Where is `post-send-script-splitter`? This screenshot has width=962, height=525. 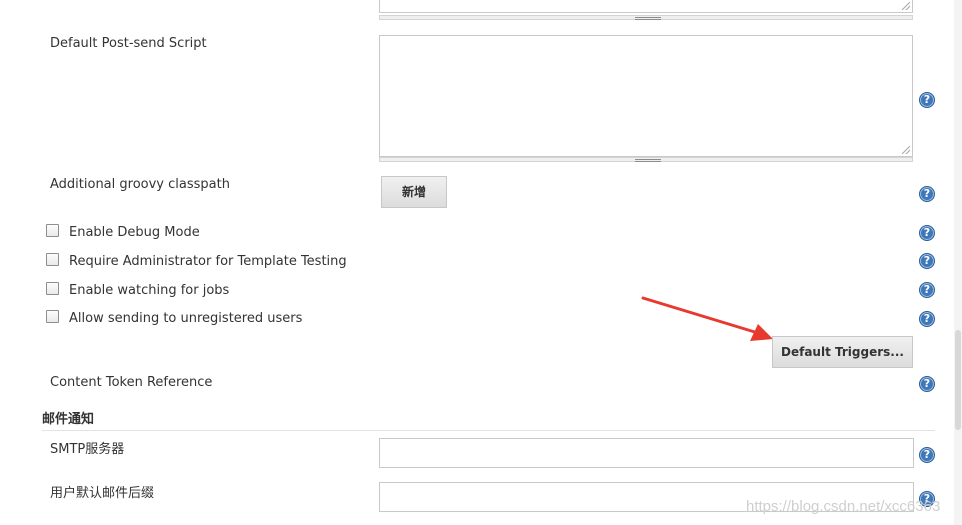 post-send-script-splitter is located at coordinates (646, 159).